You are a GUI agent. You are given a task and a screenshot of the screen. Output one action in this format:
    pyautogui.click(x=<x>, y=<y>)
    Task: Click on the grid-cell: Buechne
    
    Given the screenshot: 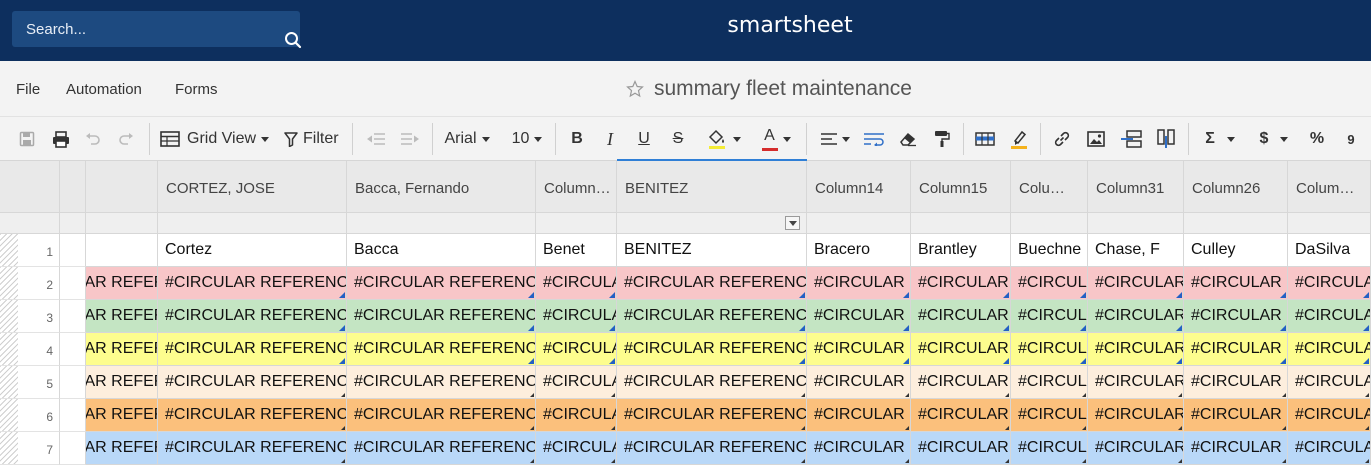 What is the action you would take?
    pyautogui.click(x=1049, y=250)
    